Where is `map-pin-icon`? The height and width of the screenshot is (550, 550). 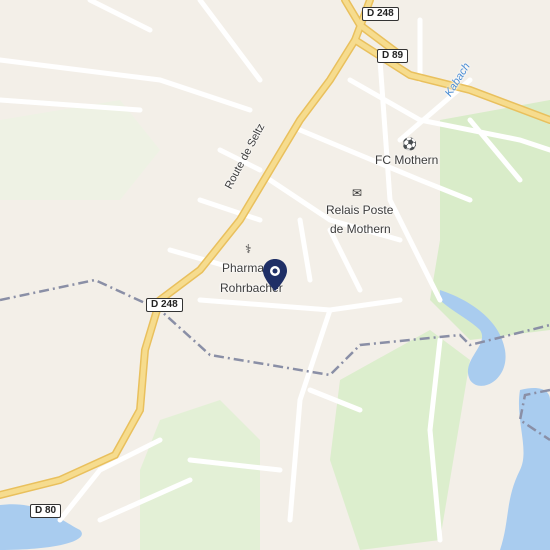
map-pin-icon is located at coordinates (275, 275).